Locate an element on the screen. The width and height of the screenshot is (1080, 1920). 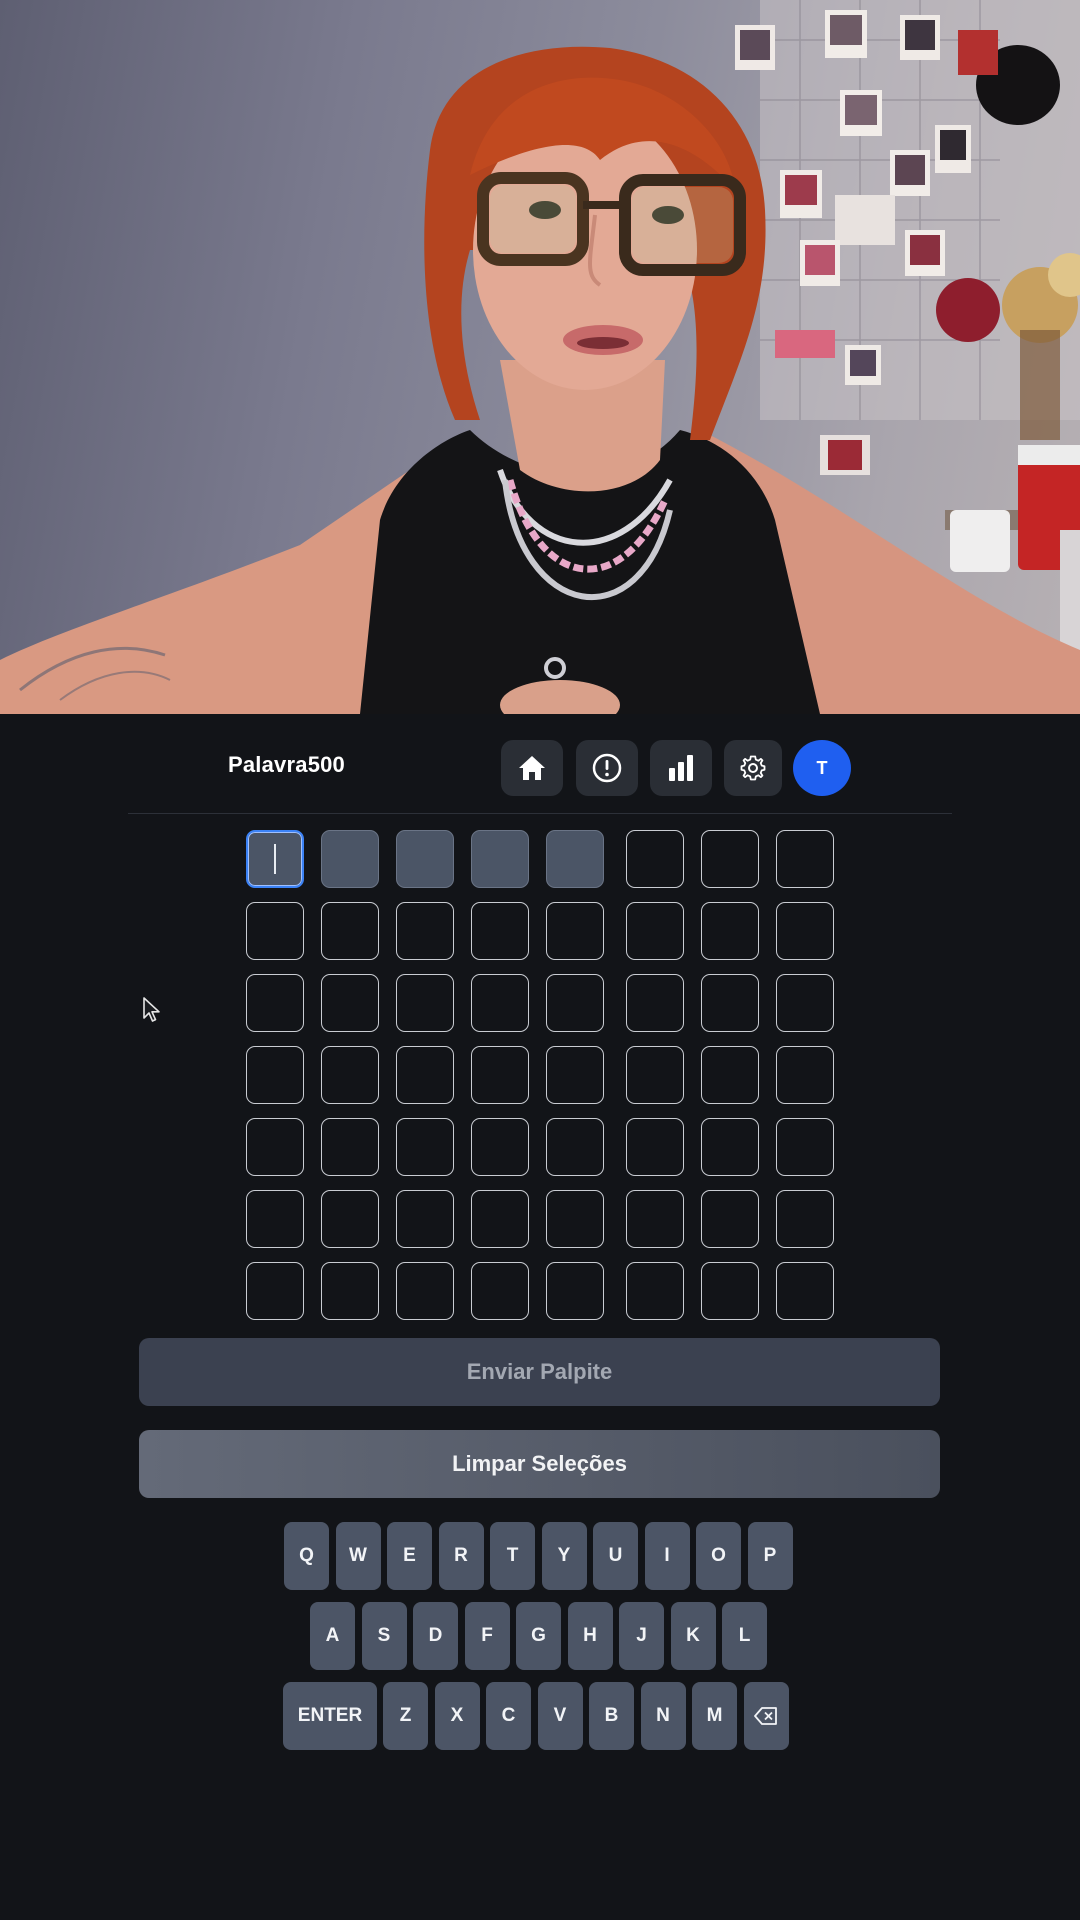
key-g: G is located at coordinates (538, 1636).